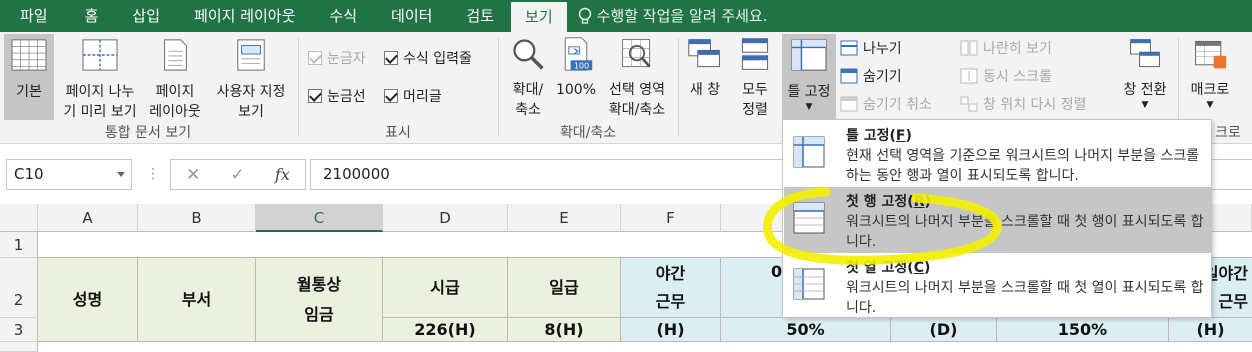 The width and height of the screenshot is (1252, 352). Describe the element at coordinates (539, 17) in the screenshot. I see `tab-view: 보기` at that location.